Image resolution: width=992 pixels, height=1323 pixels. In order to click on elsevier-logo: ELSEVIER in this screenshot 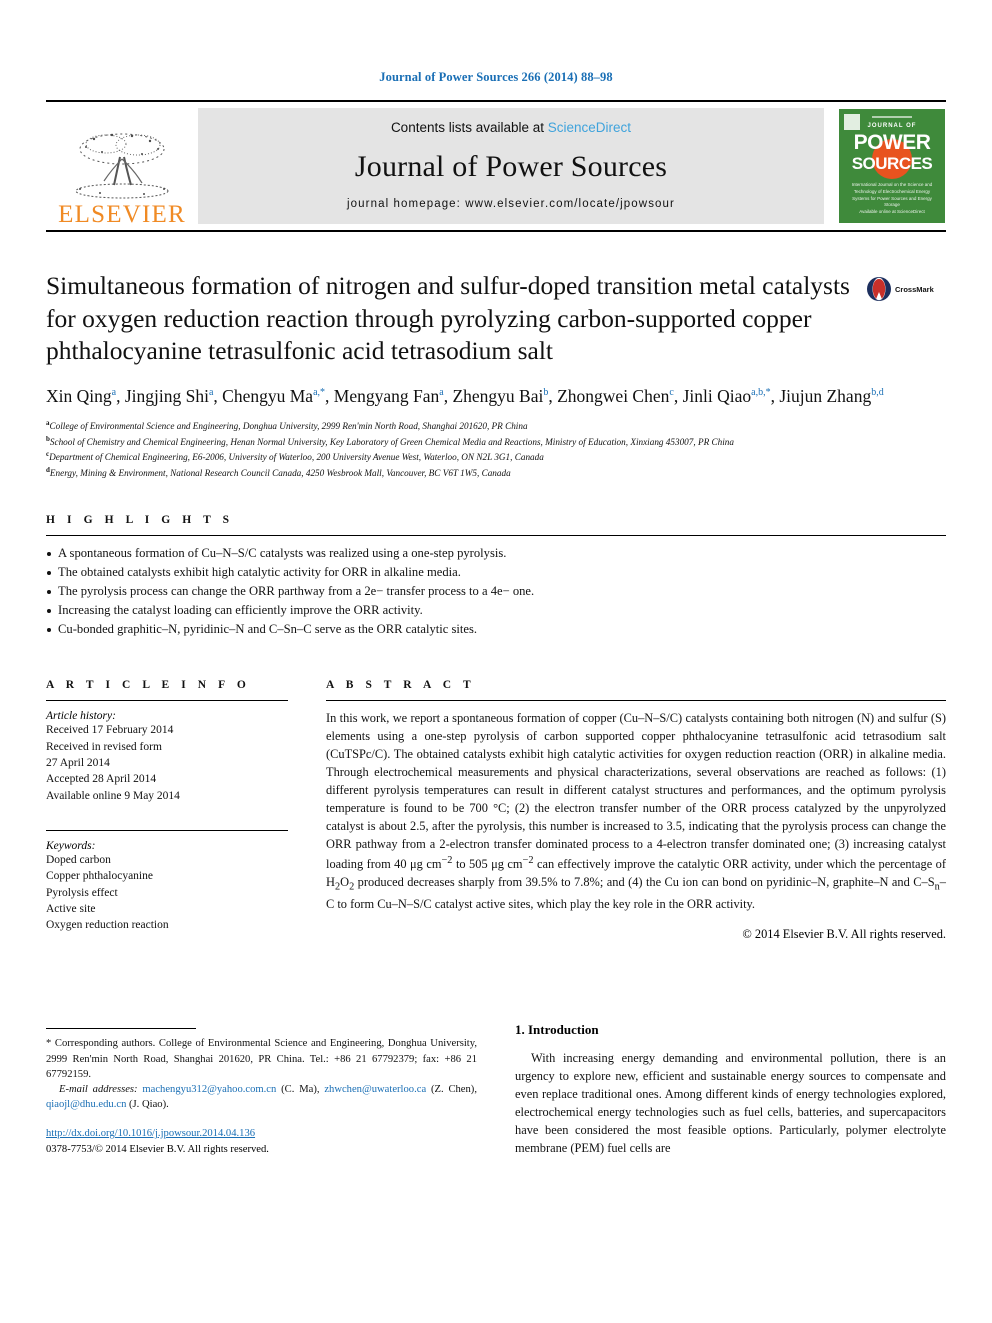, I will do `click(122, 166)`.